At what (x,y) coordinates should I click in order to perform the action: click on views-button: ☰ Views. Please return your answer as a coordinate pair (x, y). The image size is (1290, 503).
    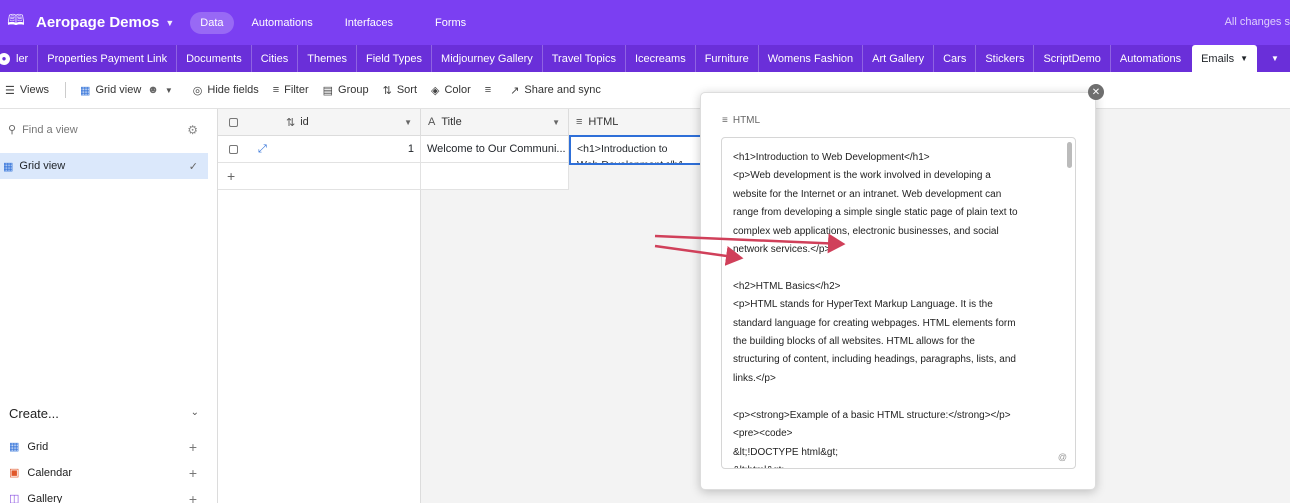
    Looking at the image, I should click on (27, 90).